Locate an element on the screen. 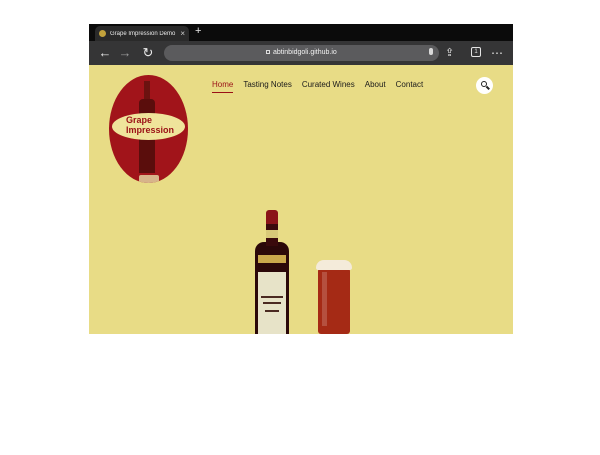  forward-icon: → is located at coordinates (125, 53).